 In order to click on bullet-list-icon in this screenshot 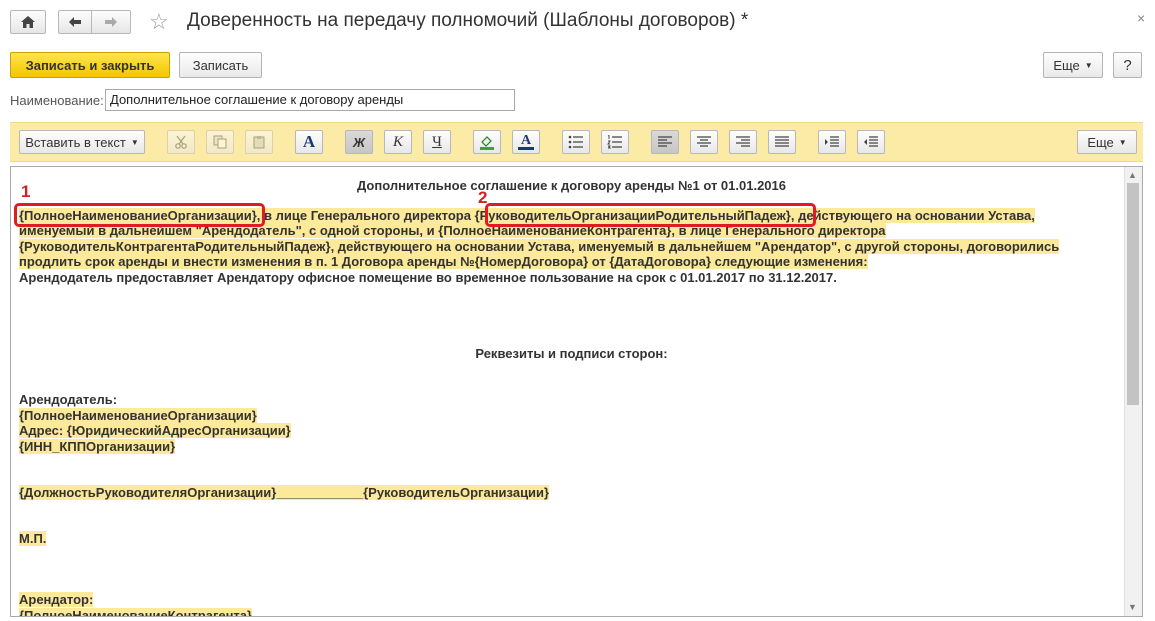, I will do `click(575, 142)`.